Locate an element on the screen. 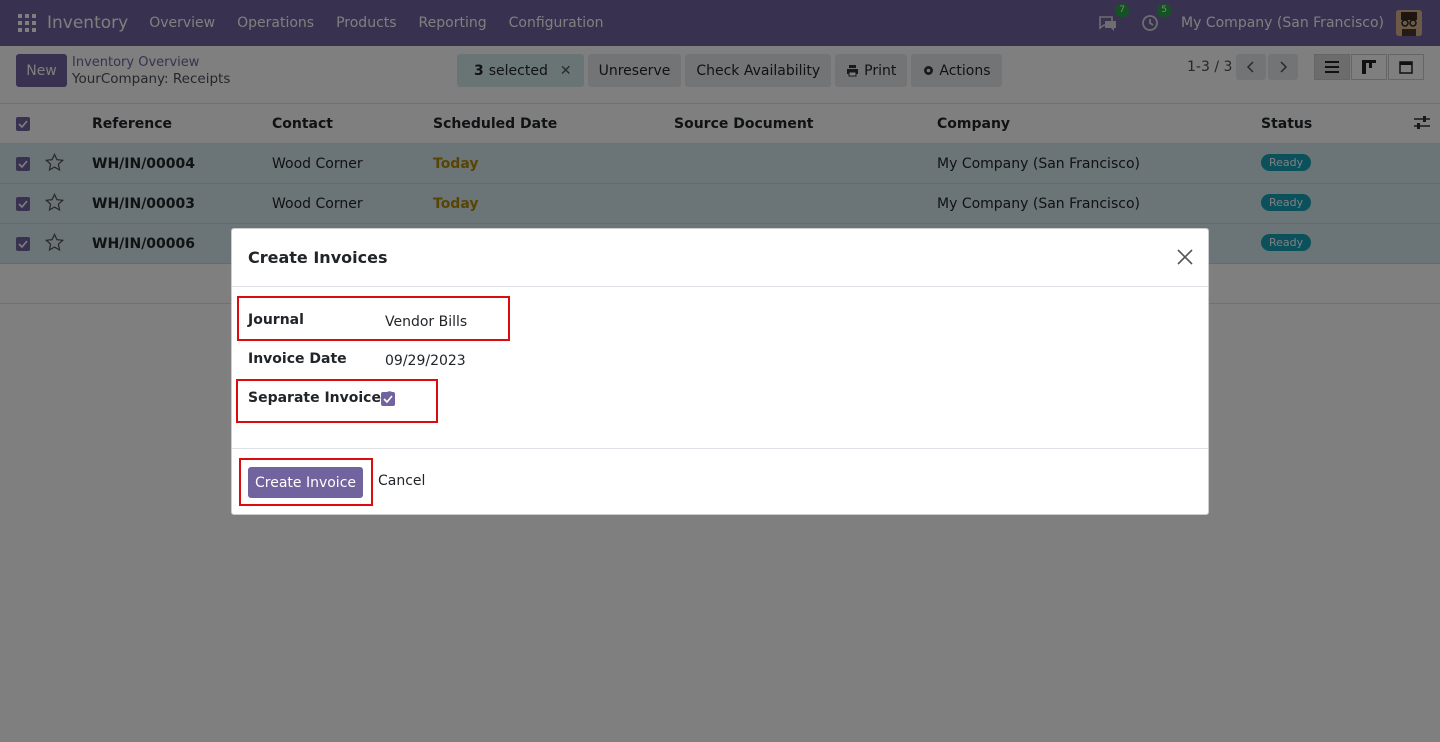 The width and height of the screenshot is (1440, 742). separate-invoice-label: Separate Invoice ? is located at coordinates (321, 398).